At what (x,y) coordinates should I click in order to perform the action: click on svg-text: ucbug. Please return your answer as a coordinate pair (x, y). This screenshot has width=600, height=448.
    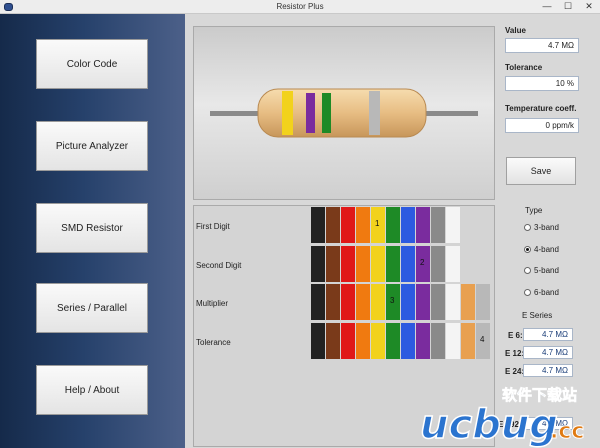
    Looking at the image, I should click on (489, 425).